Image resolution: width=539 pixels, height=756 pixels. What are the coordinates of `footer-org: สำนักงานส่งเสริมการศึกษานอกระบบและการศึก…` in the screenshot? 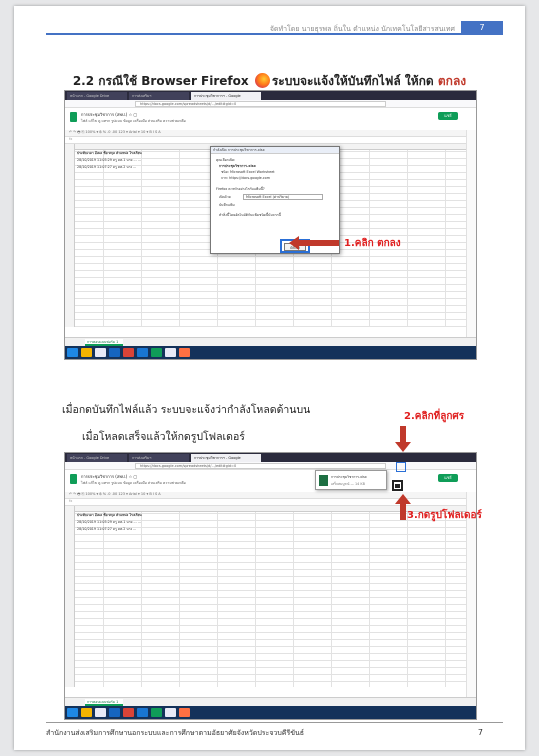 It's located at (175, 733).